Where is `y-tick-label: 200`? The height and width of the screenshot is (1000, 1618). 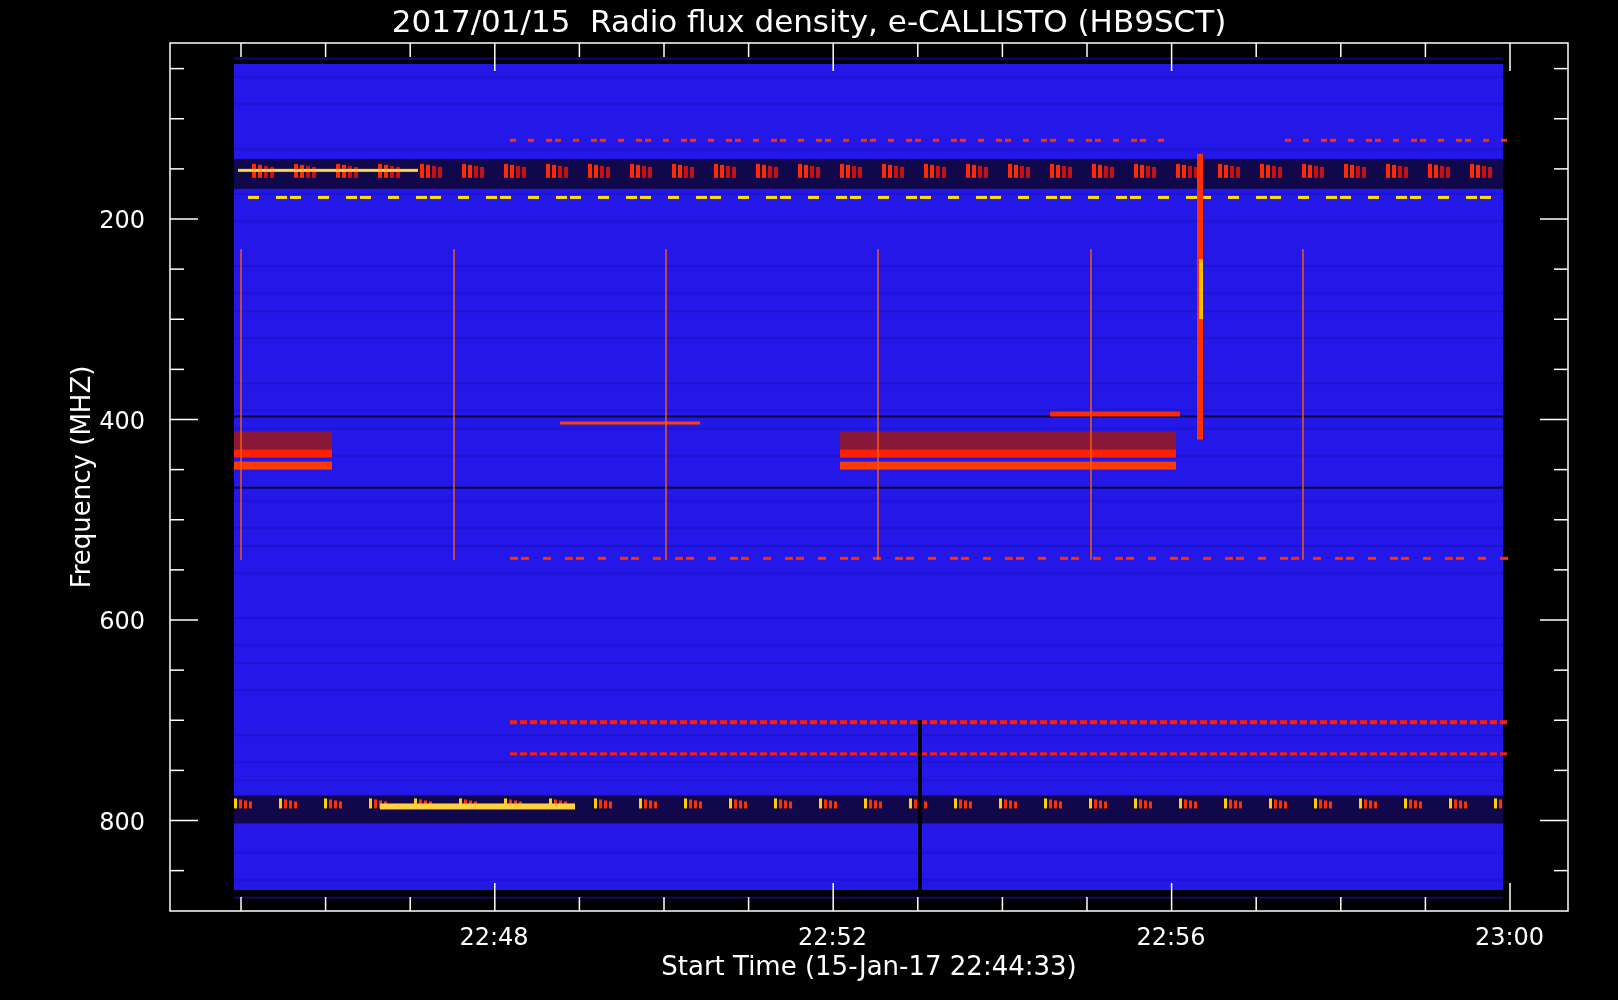
y-tick-label: 200 is located at coordinates (122, 220).